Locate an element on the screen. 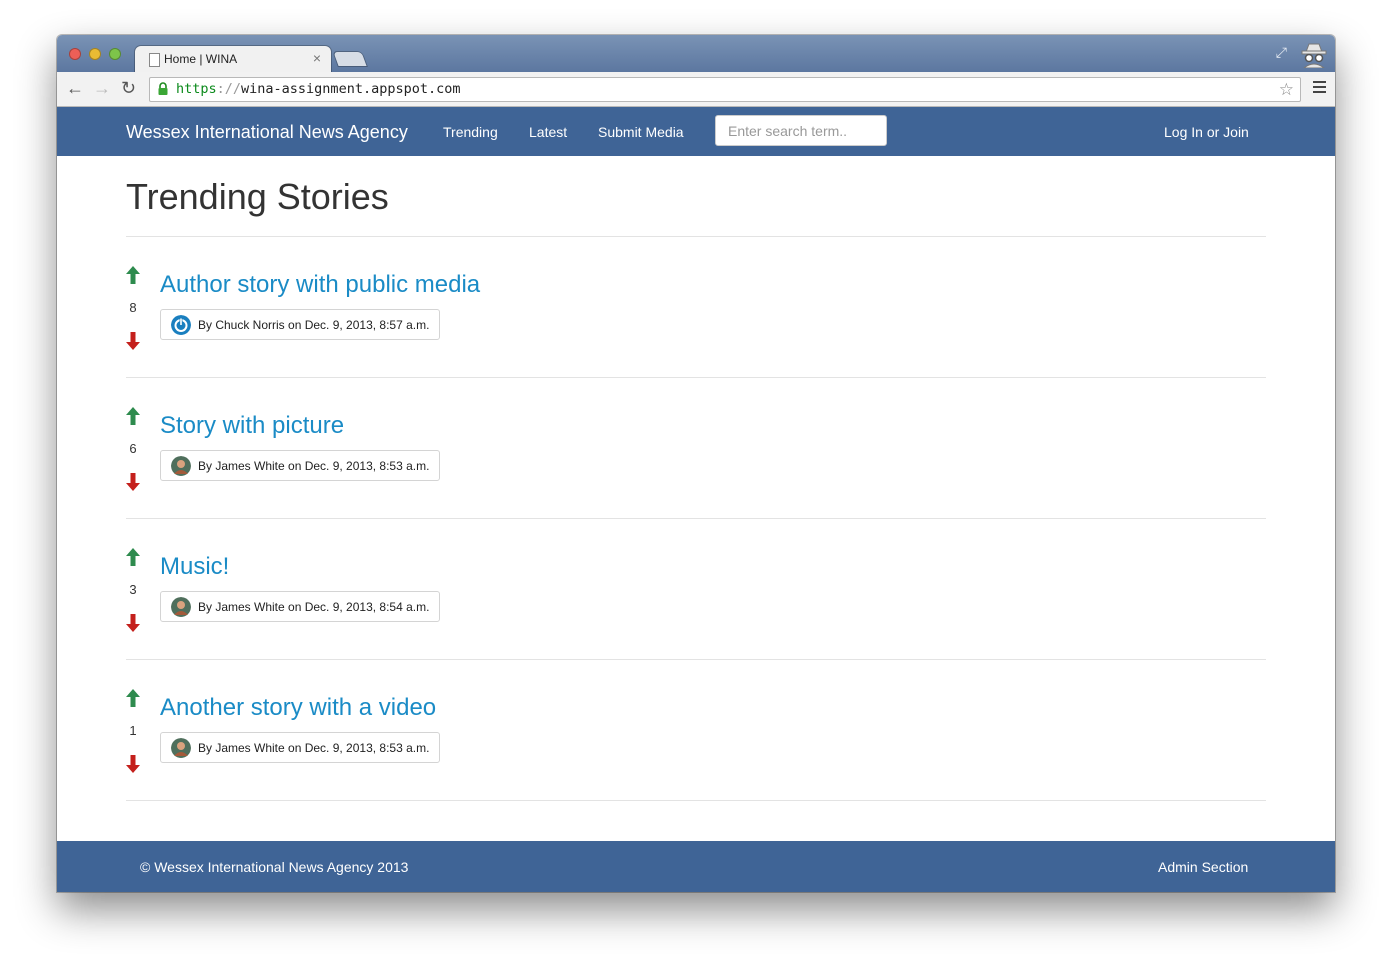 Image resolution: width=1392 pixels, height=971 pixels. search-input is located at coordinates (801, 130).